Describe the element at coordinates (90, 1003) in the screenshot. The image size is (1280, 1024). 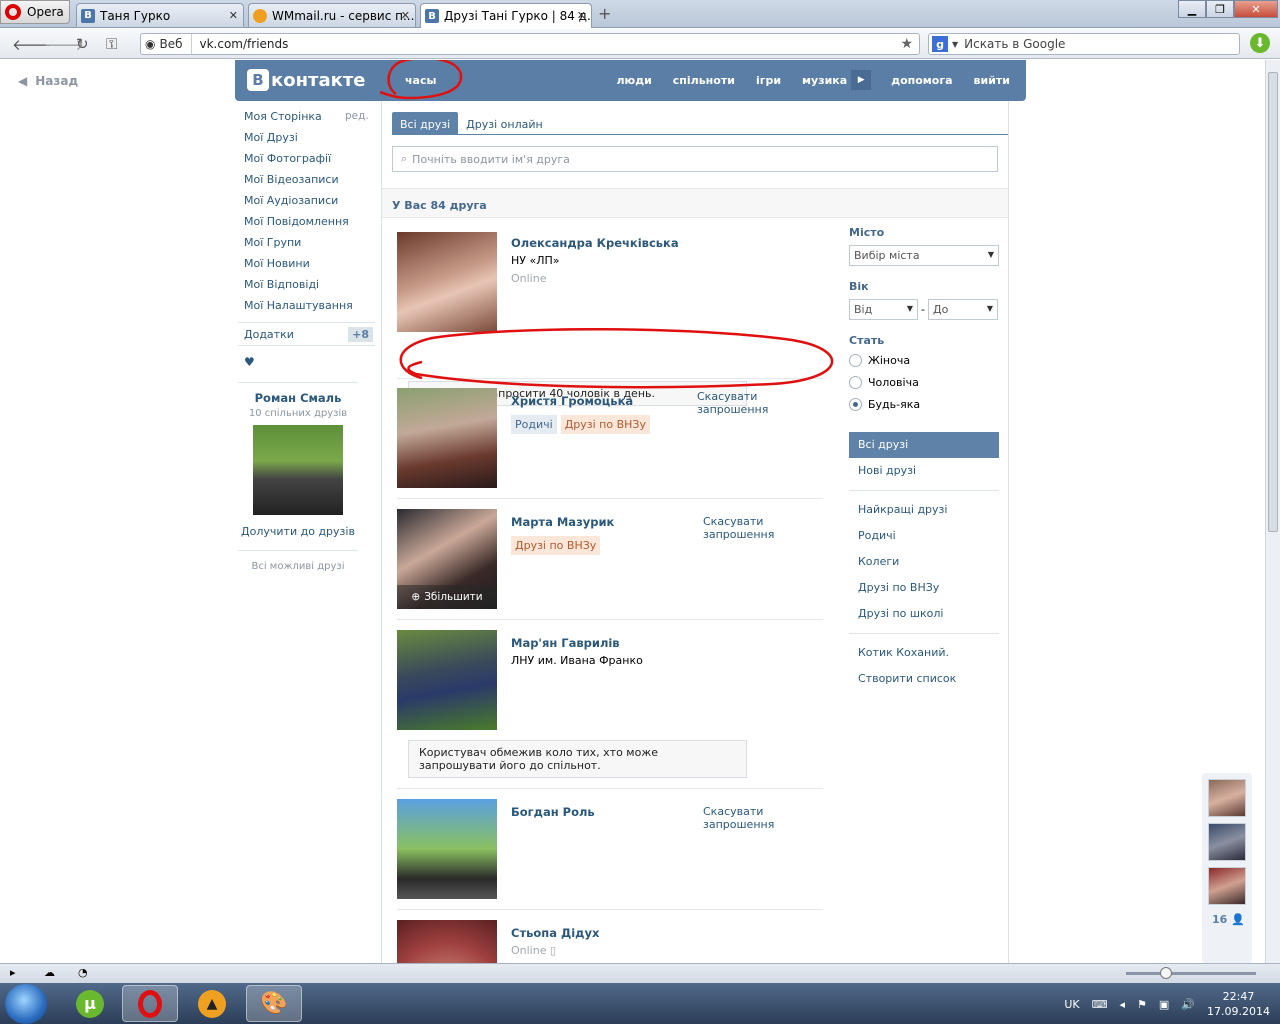
I see `utorrent-taskbar-icon: µ` at that location.